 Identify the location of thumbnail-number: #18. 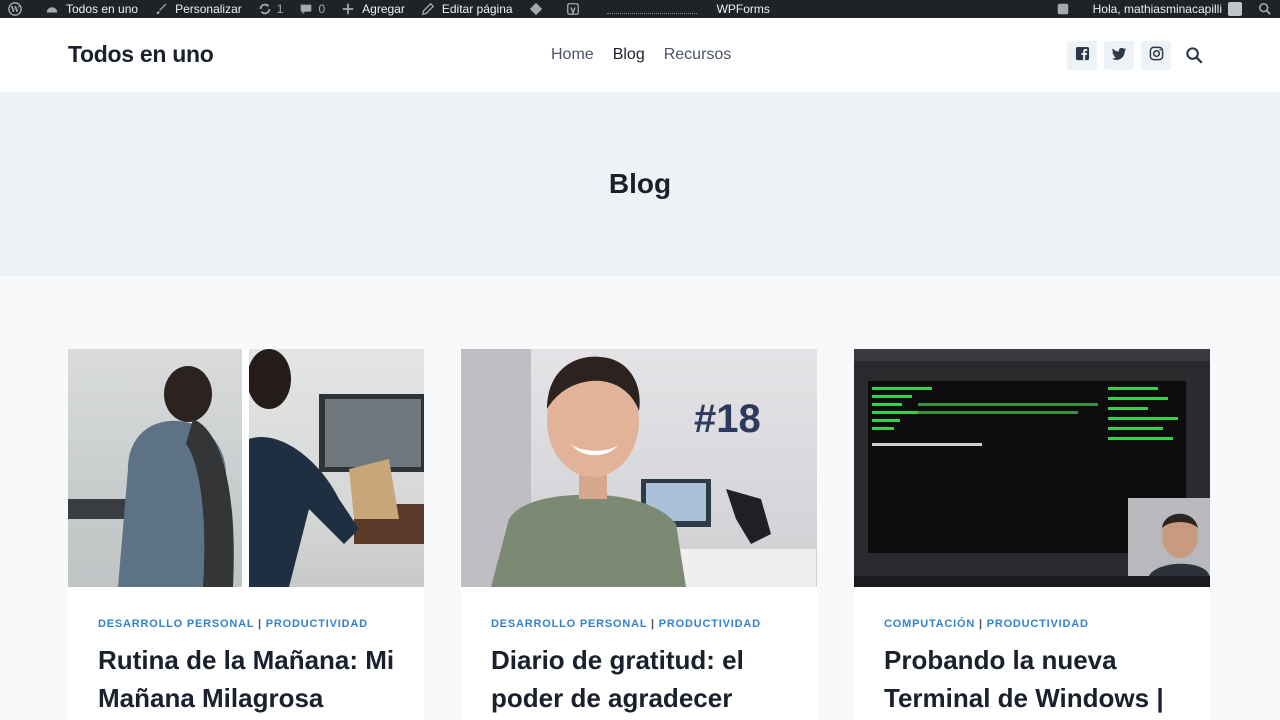
(727, 419).